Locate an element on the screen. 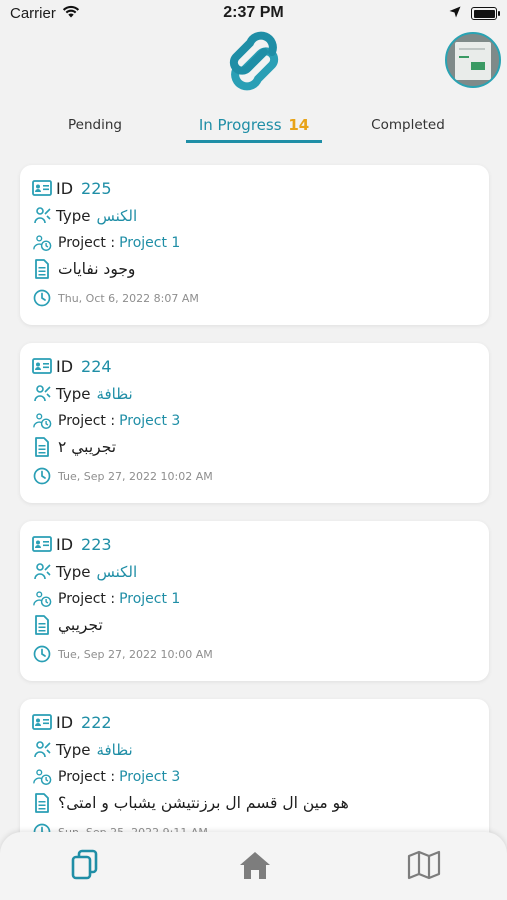  map-icon is located at coordinates (424, 865).